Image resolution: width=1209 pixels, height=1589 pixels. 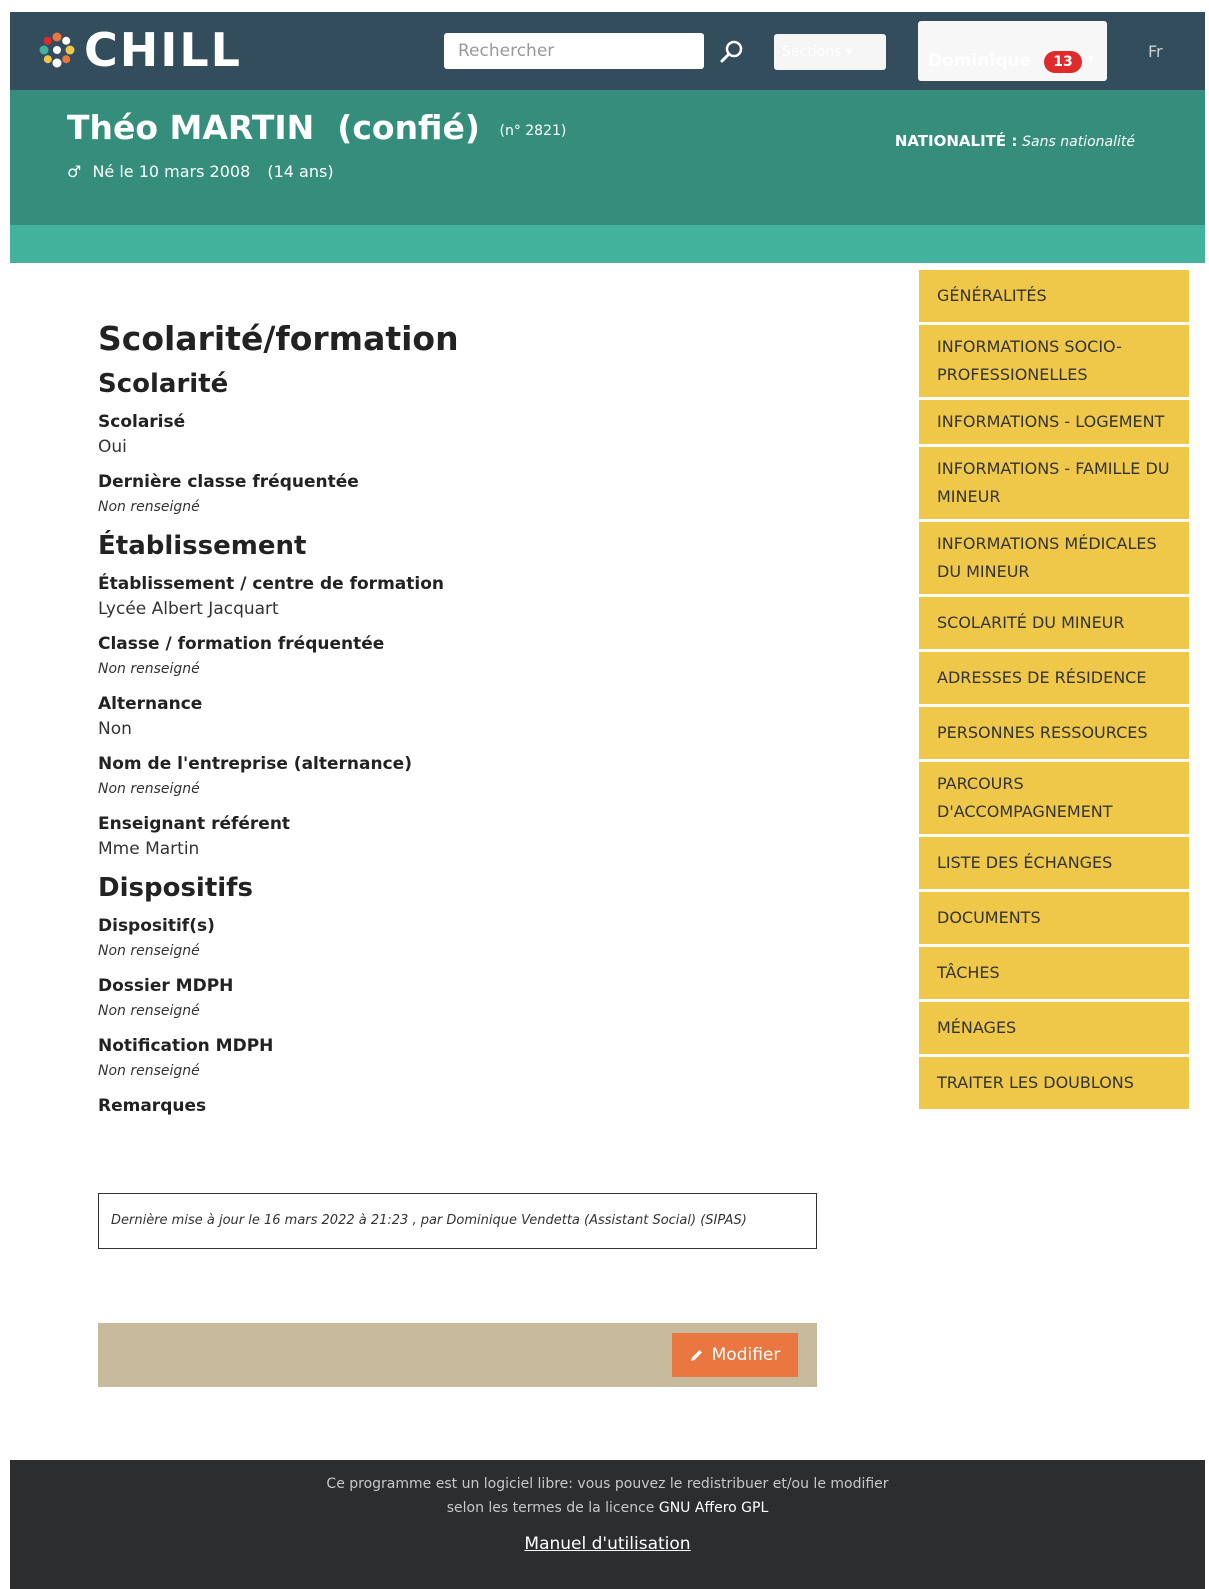 What do you see at coordinates (458, 1106) in the screenshot?
I see `field-remarques: Remarques` at bounding box center [458, 1106].